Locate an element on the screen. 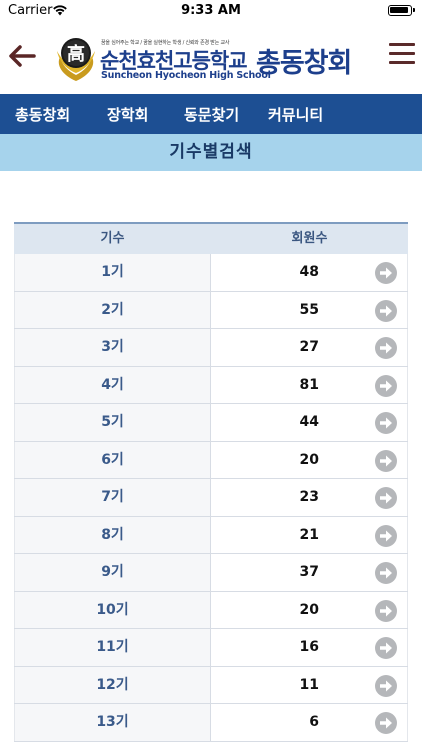 Image resolution: width=422 pixels, height=750 pixels. member-count: 44 is located at coordinates (309, 422).